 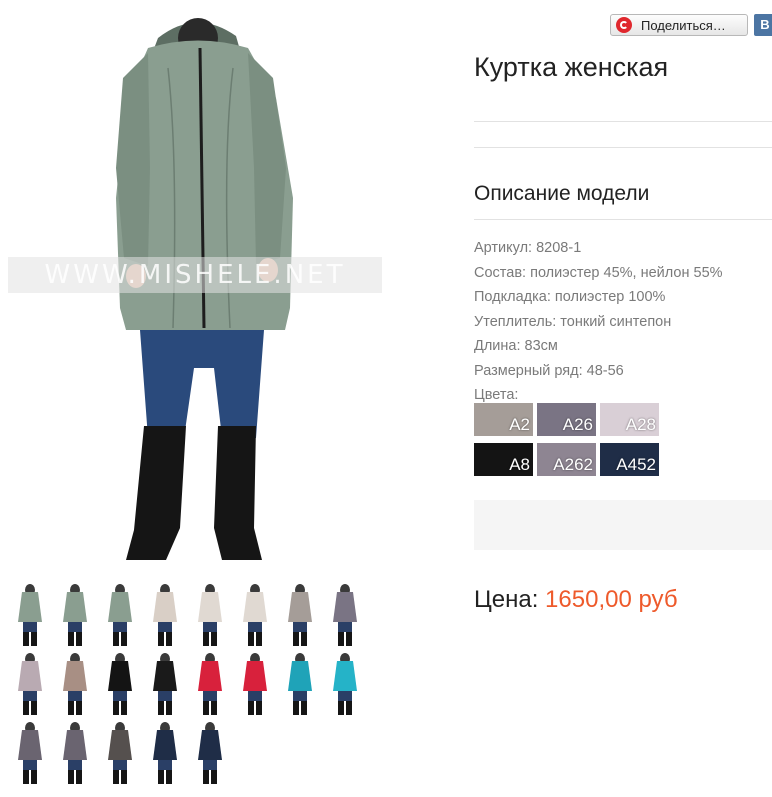 What do you see at coordinates (636, 464) in the screenshot?
I see `swatch-code: A452` at bounding box center [636, 464].